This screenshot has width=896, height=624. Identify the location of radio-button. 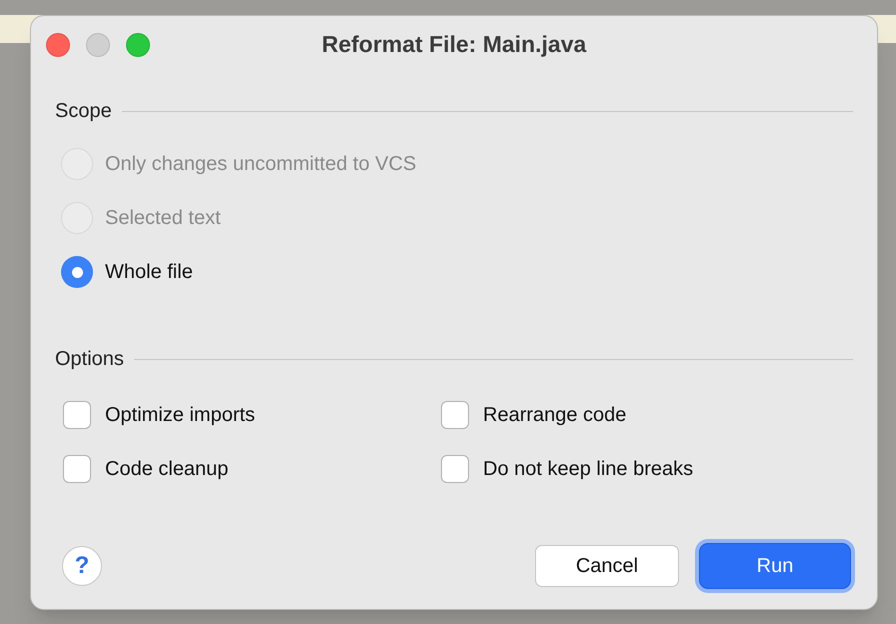
(77, 272).